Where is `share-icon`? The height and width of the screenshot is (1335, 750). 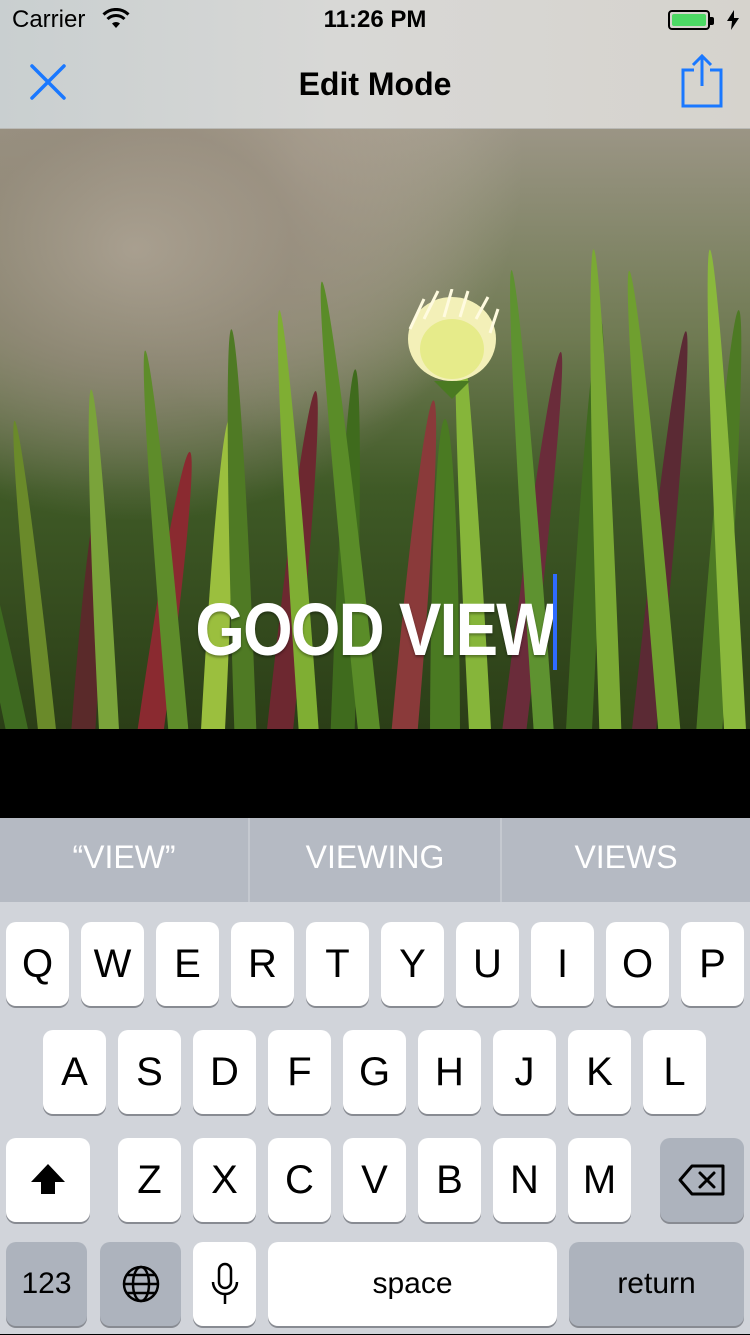 share-icon is located at coordinates (702, 81).